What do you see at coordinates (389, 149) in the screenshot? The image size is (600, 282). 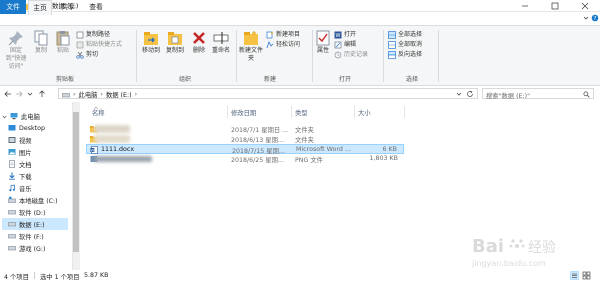 I see `file-size: 6 KB` at bounding box center [389, 149].